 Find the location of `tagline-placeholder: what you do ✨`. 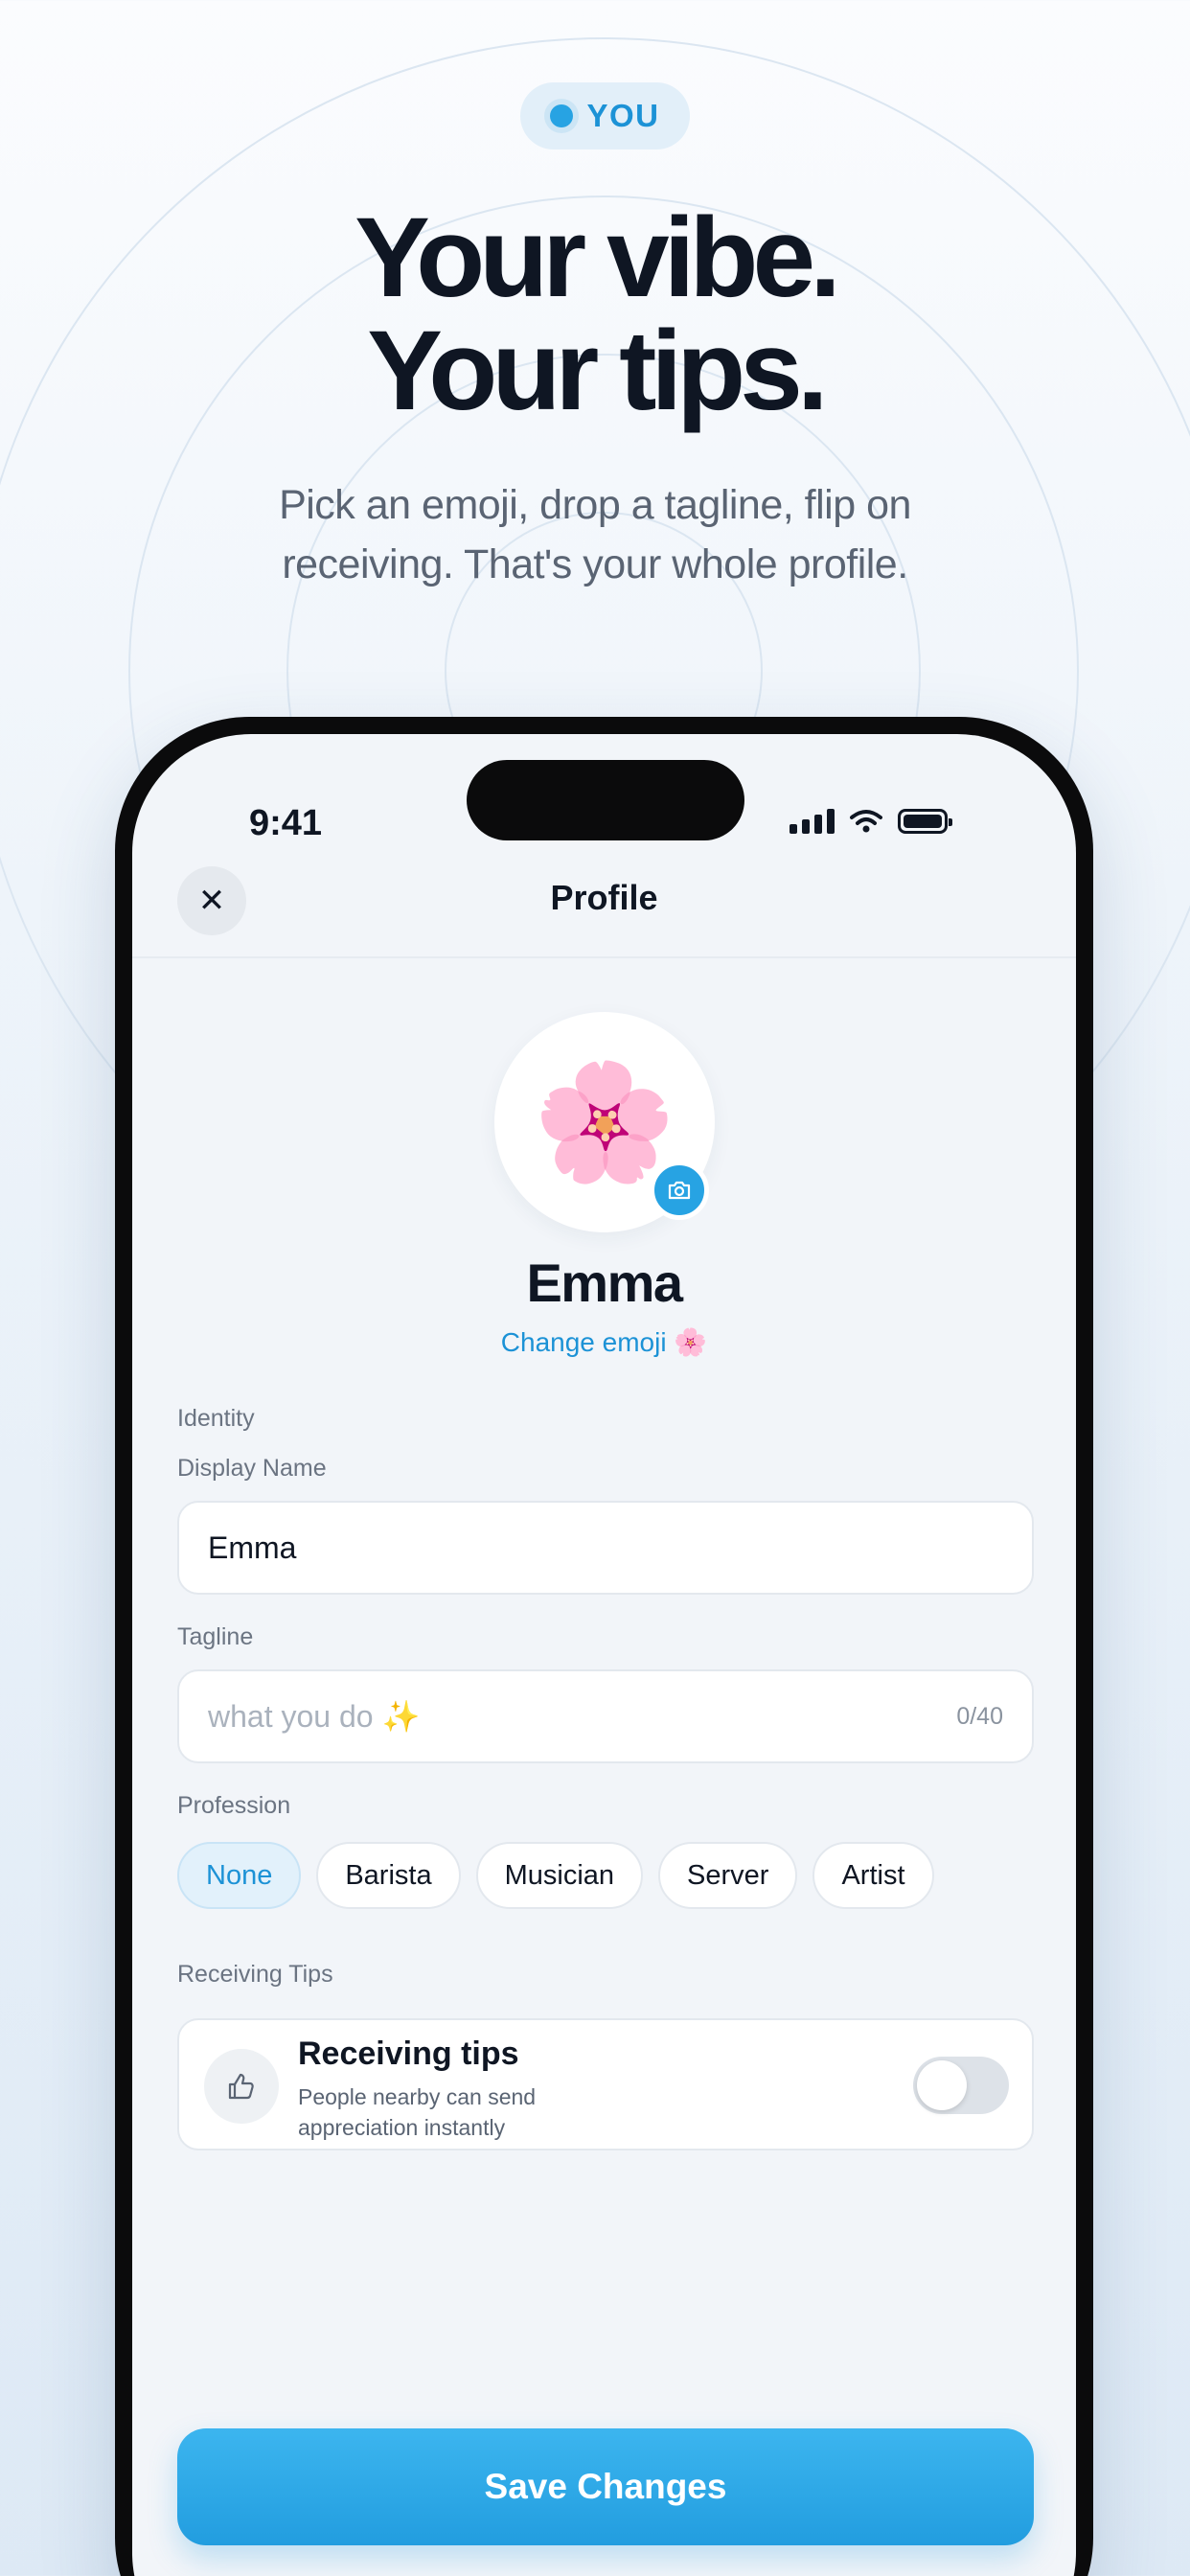

tagline-placeholder: what you do ✨ is located at coordinates (315, 1716).